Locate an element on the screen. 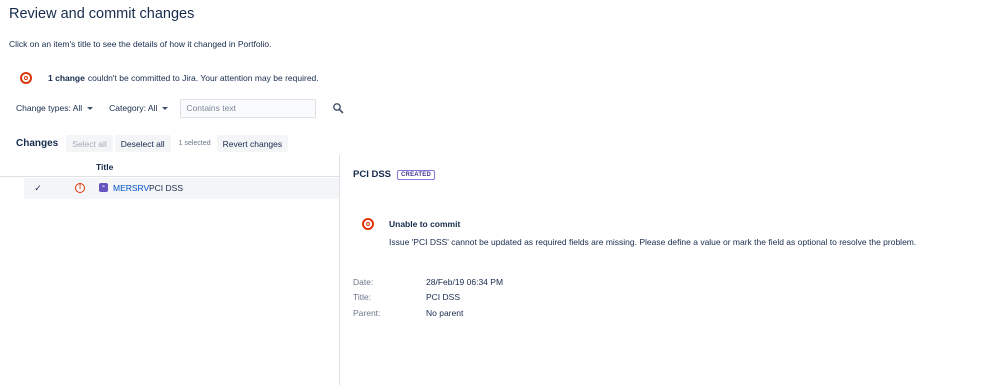 Image resolution: width=998 pixels, height=385 pixels. field-date: Date: 28/Feb/19 06:34 PM is located at coordinates (428, 282).